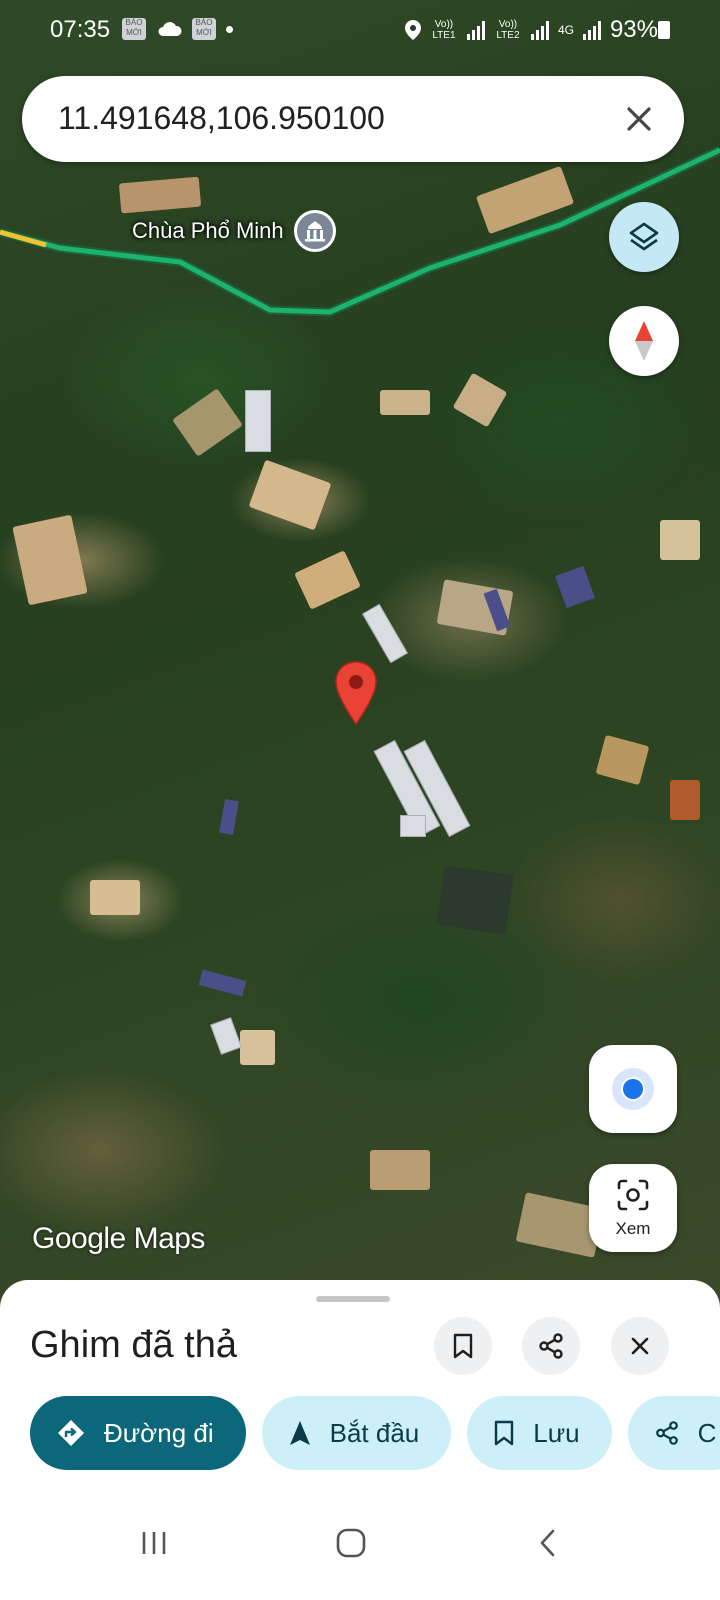  Describe the element at coordinates (360, 1385) in the screenshot. I see `place-sheet: Ghim đã thả Đường đi Bắt đầu Lưu C` at that location.